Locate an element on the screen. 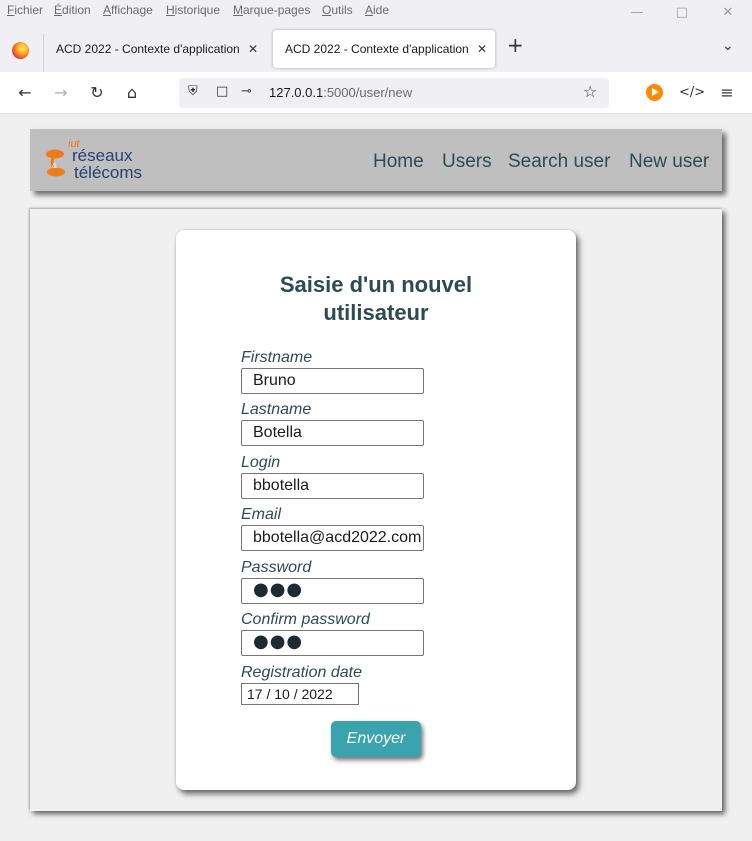 Image resolution: width=752 pixels, height=841 pixels. media-play-icon is located at coordinates (654, 92).